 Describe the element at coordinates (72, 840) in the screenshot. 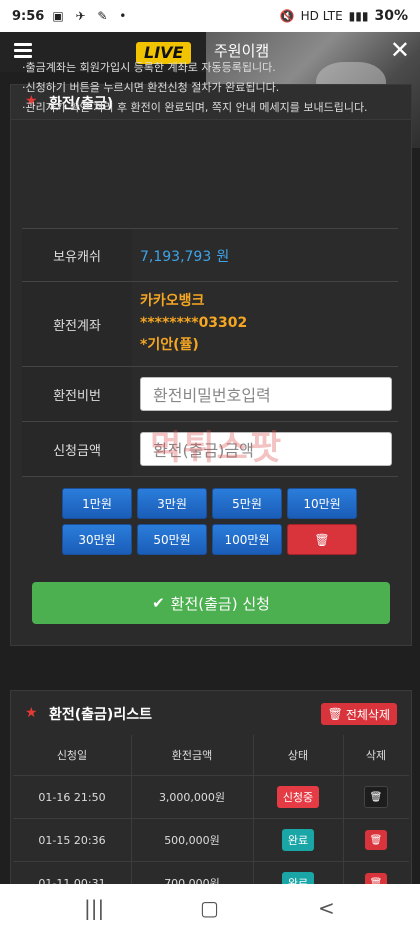

I see `row-date: 01-15 20:36` at that location.